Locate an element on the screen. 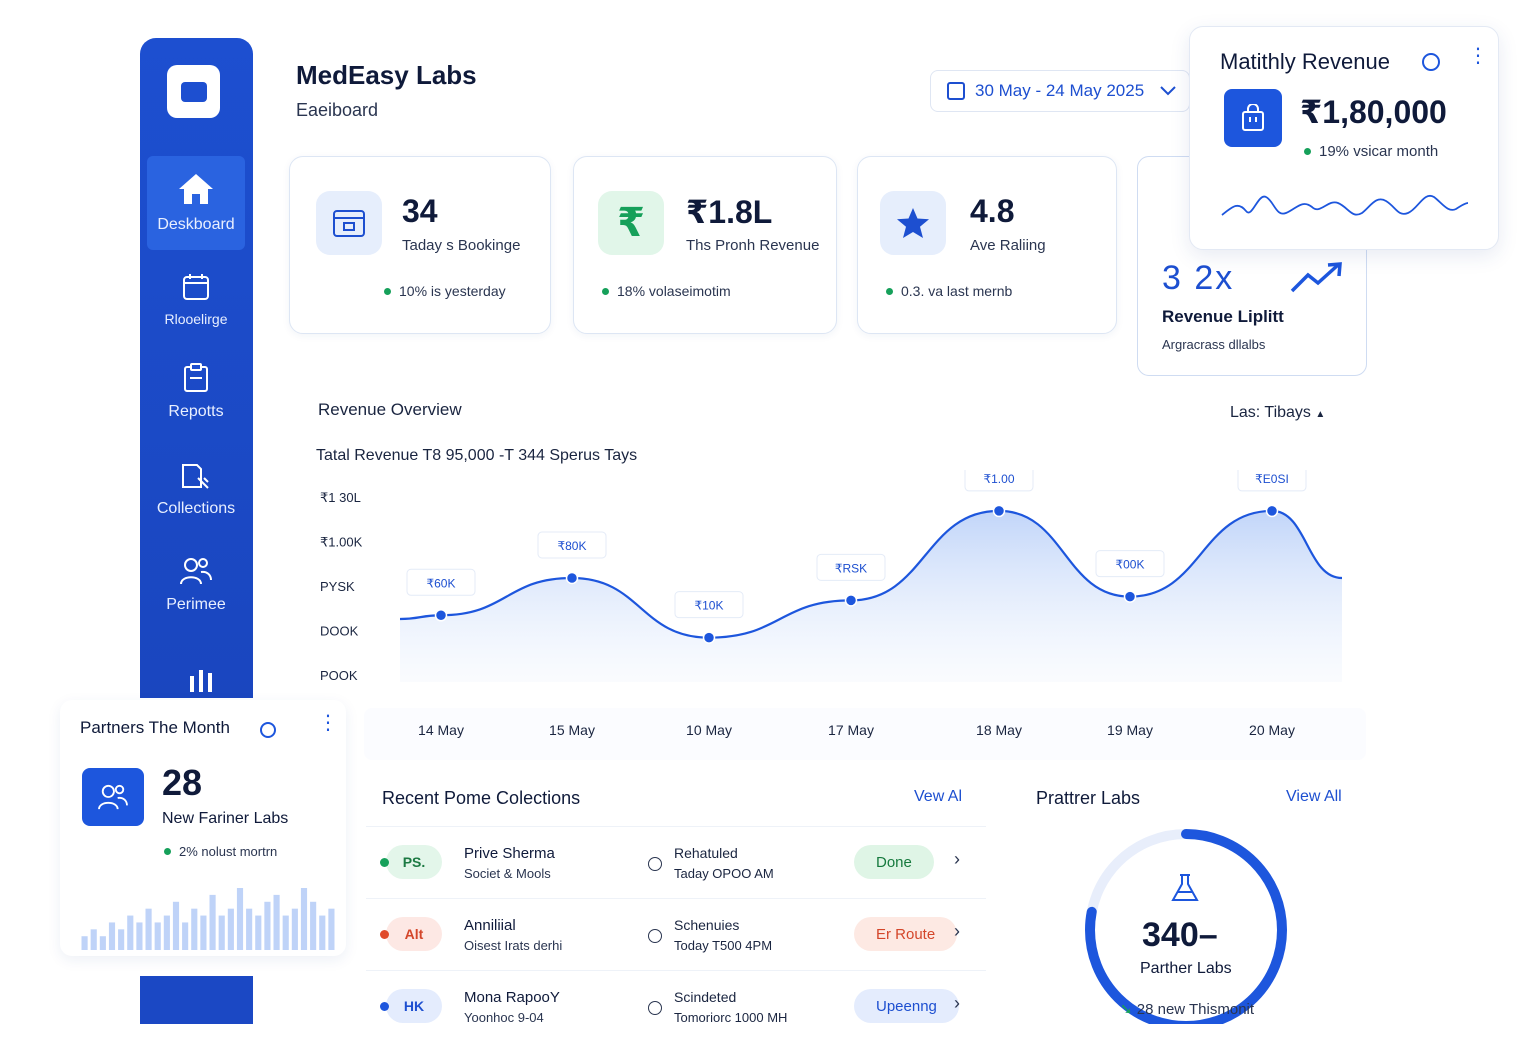 Image resolution: width=1536 pixels, height=1040 pixels. collection-subtext: Yoonhoc 9-04 is located at coordinates (504, 1017).